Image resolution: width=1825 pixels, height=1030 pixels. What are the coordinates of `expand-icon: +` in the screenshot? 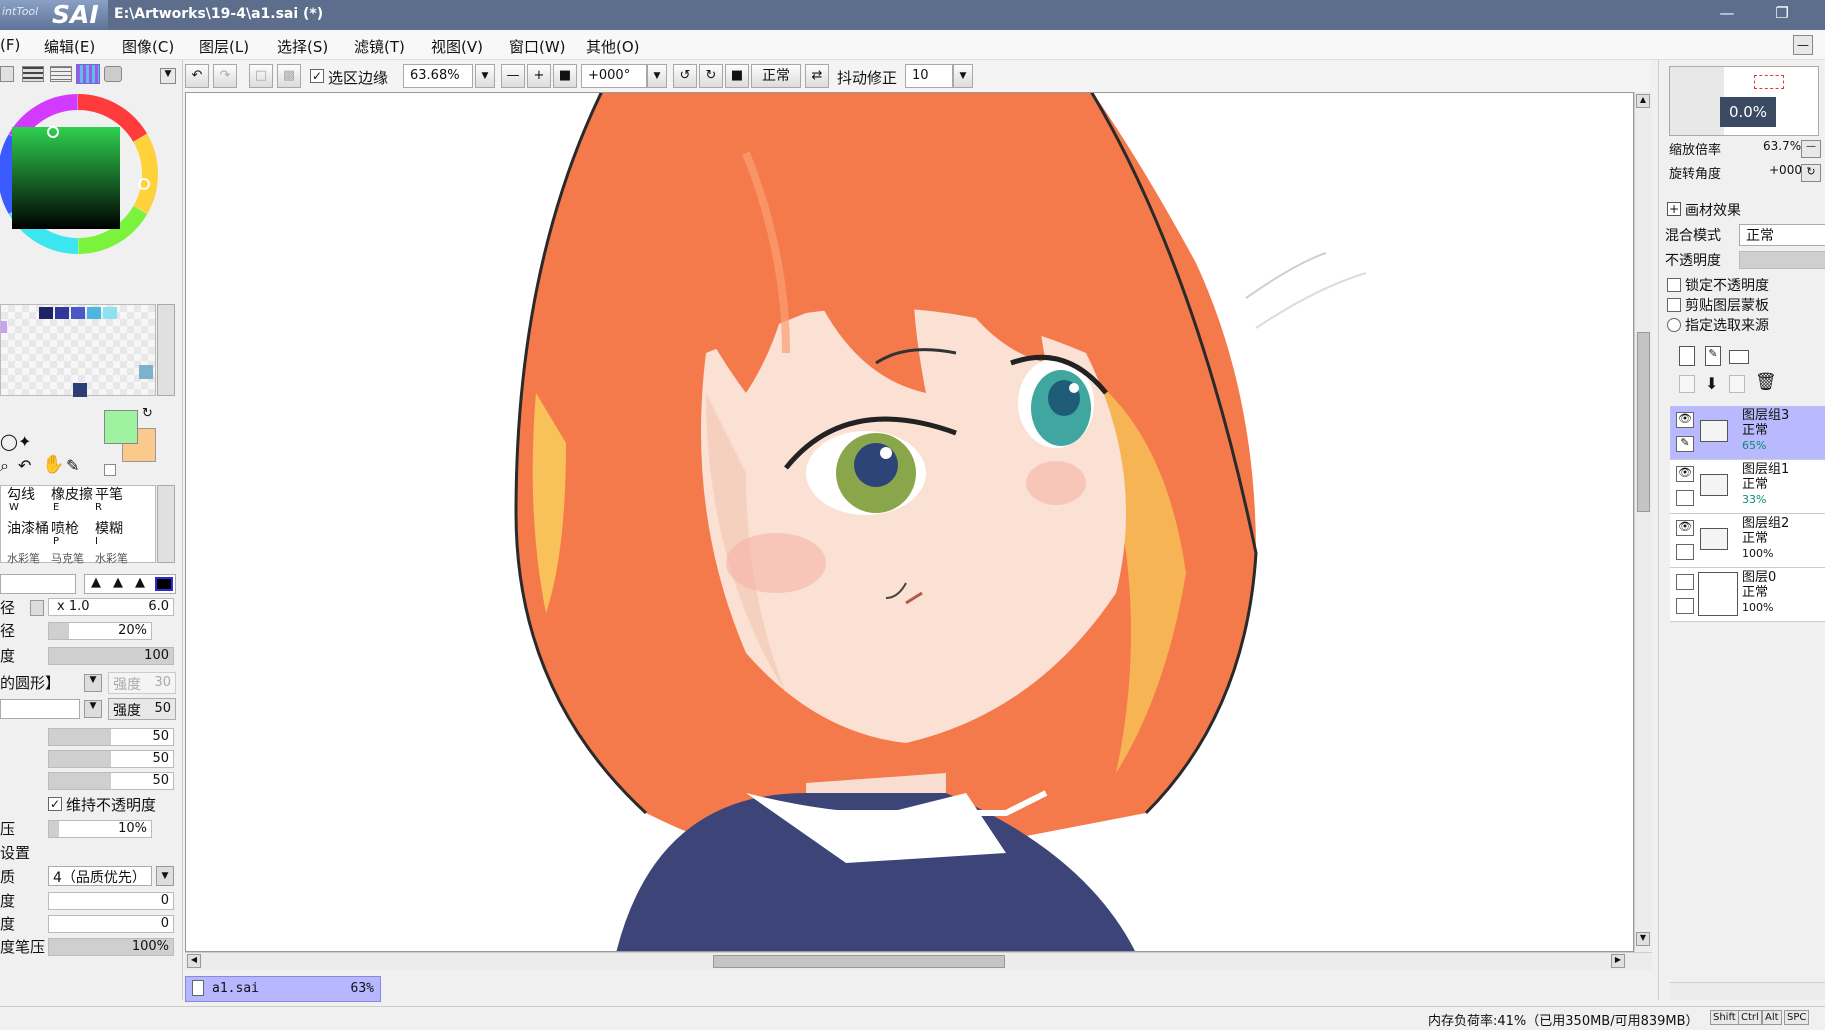 It's located at (1674, 209).